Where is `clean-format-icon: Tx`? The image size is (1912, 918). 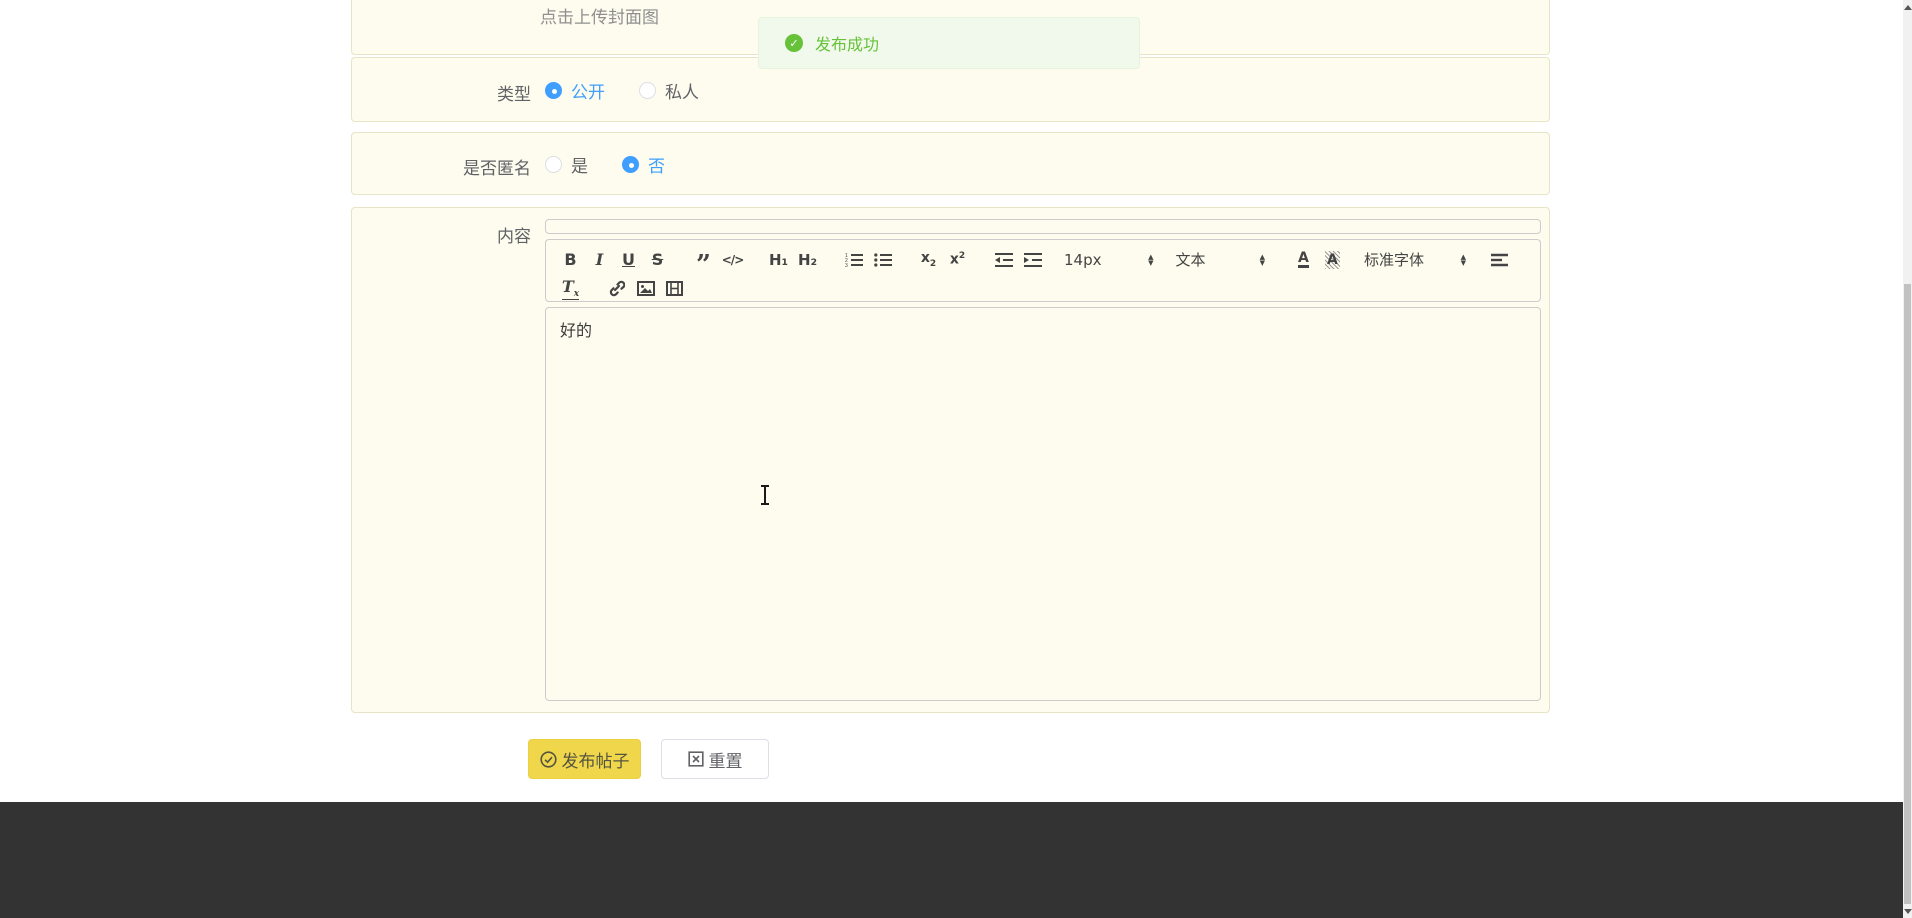
clean-format-icon: Tx is located at coordinates (570, 289).